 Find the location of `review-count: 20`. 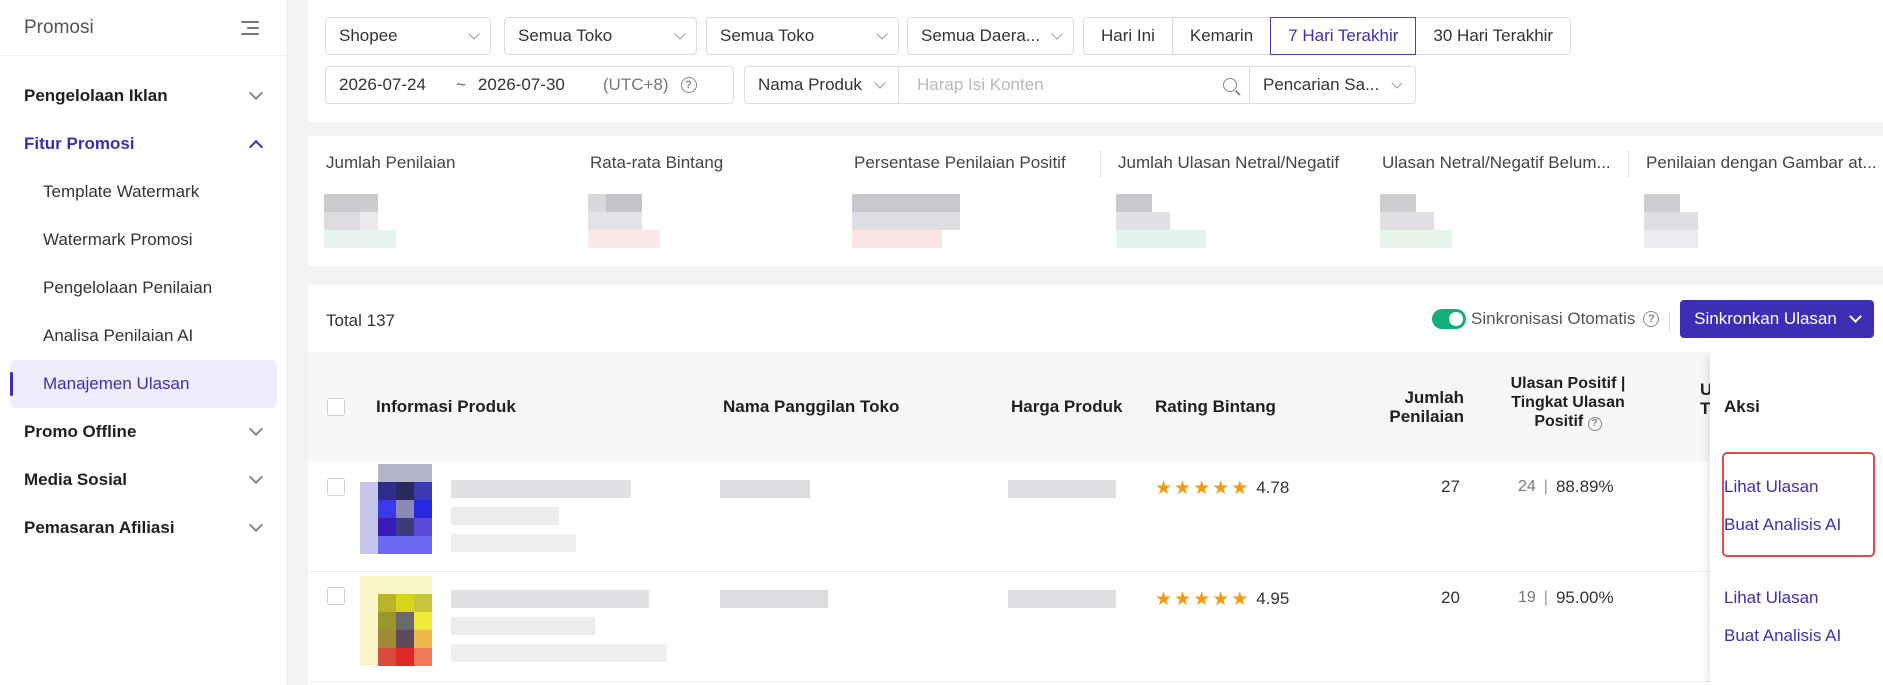

review-count: 20 is located at coordinates (1450, 597).